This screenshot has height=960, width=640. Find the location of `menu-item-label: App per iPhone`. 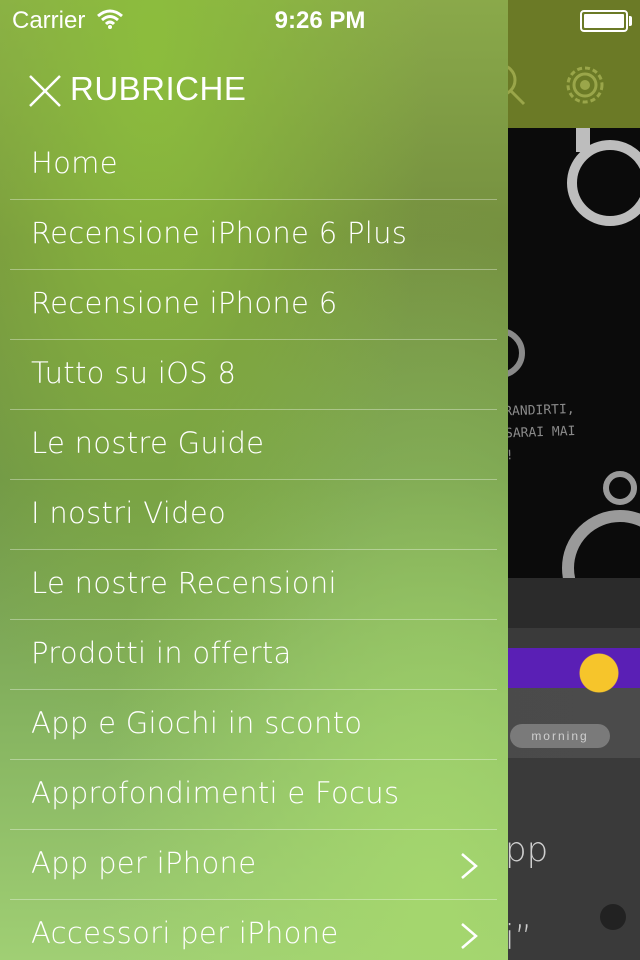

menu-item-label: App per iPhone is located at coordinates (144, 863).